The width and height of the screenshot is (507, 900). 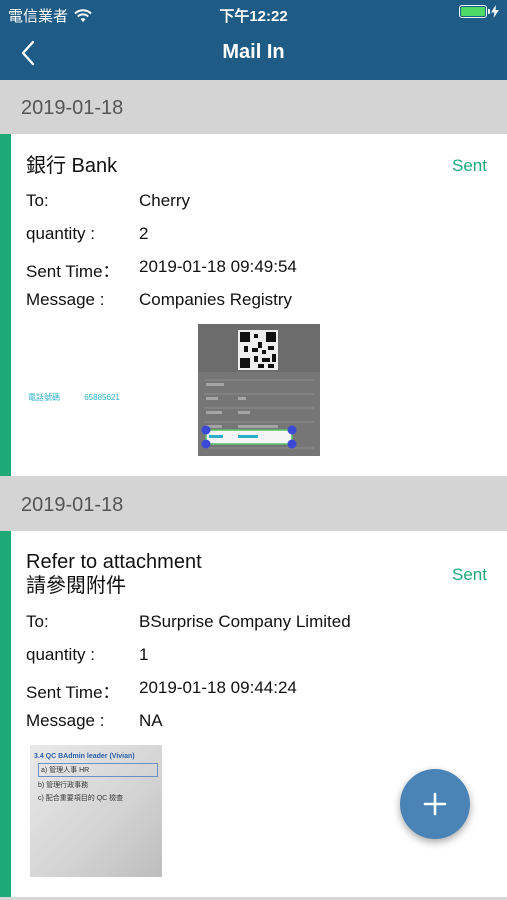 I want to click on nav-bar: Mail In, so click(x=253, y=54).